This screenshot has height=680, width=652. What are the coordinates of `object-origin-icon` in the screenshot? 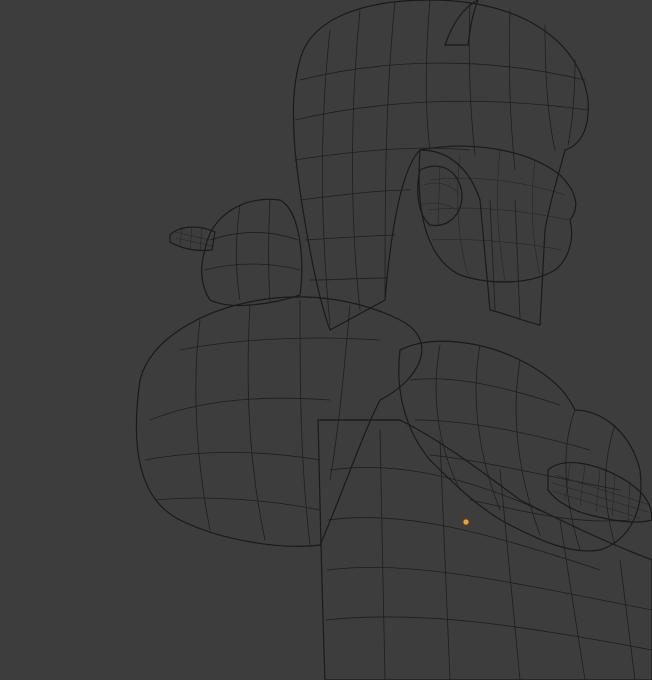 It's located at (466, 522).